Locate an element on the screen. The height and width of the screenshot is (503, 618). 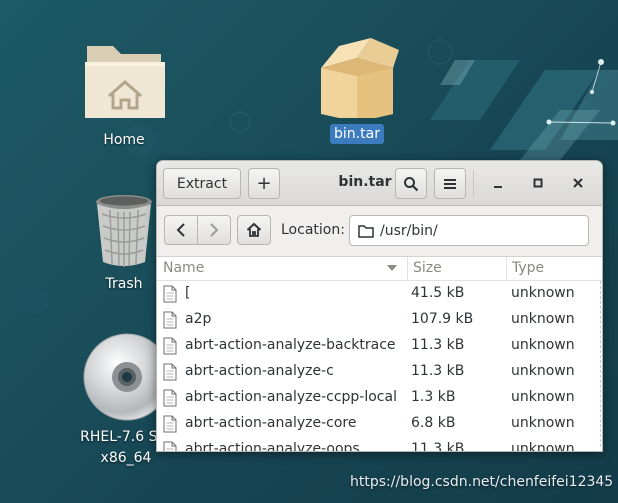
search-icon is located at coordinates (411, 183).